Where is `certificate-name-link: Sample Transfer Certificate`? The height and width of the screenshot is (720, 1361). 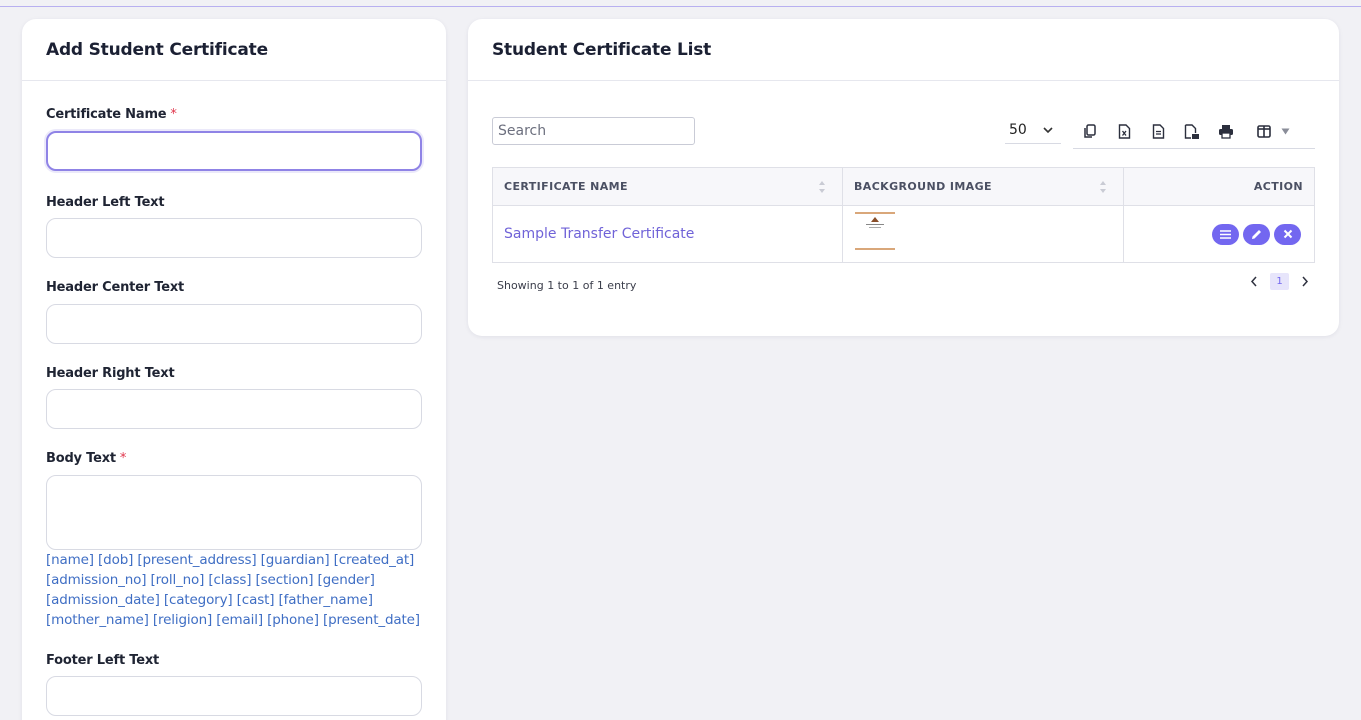 certificate-name-link: Sample Transfer Certificate is located at coordinates (599, 234).